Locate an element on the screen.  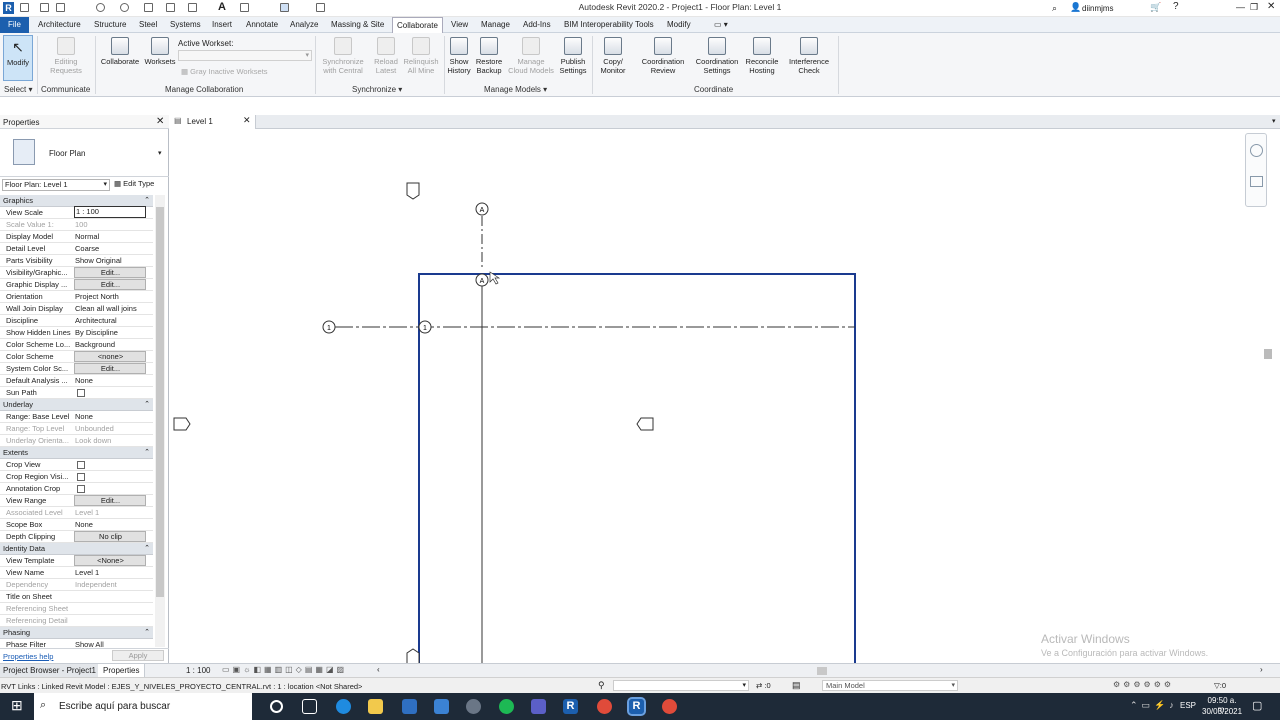
tab-project-browser: Project Browser - Project1 is located at coordinates (50, 670).